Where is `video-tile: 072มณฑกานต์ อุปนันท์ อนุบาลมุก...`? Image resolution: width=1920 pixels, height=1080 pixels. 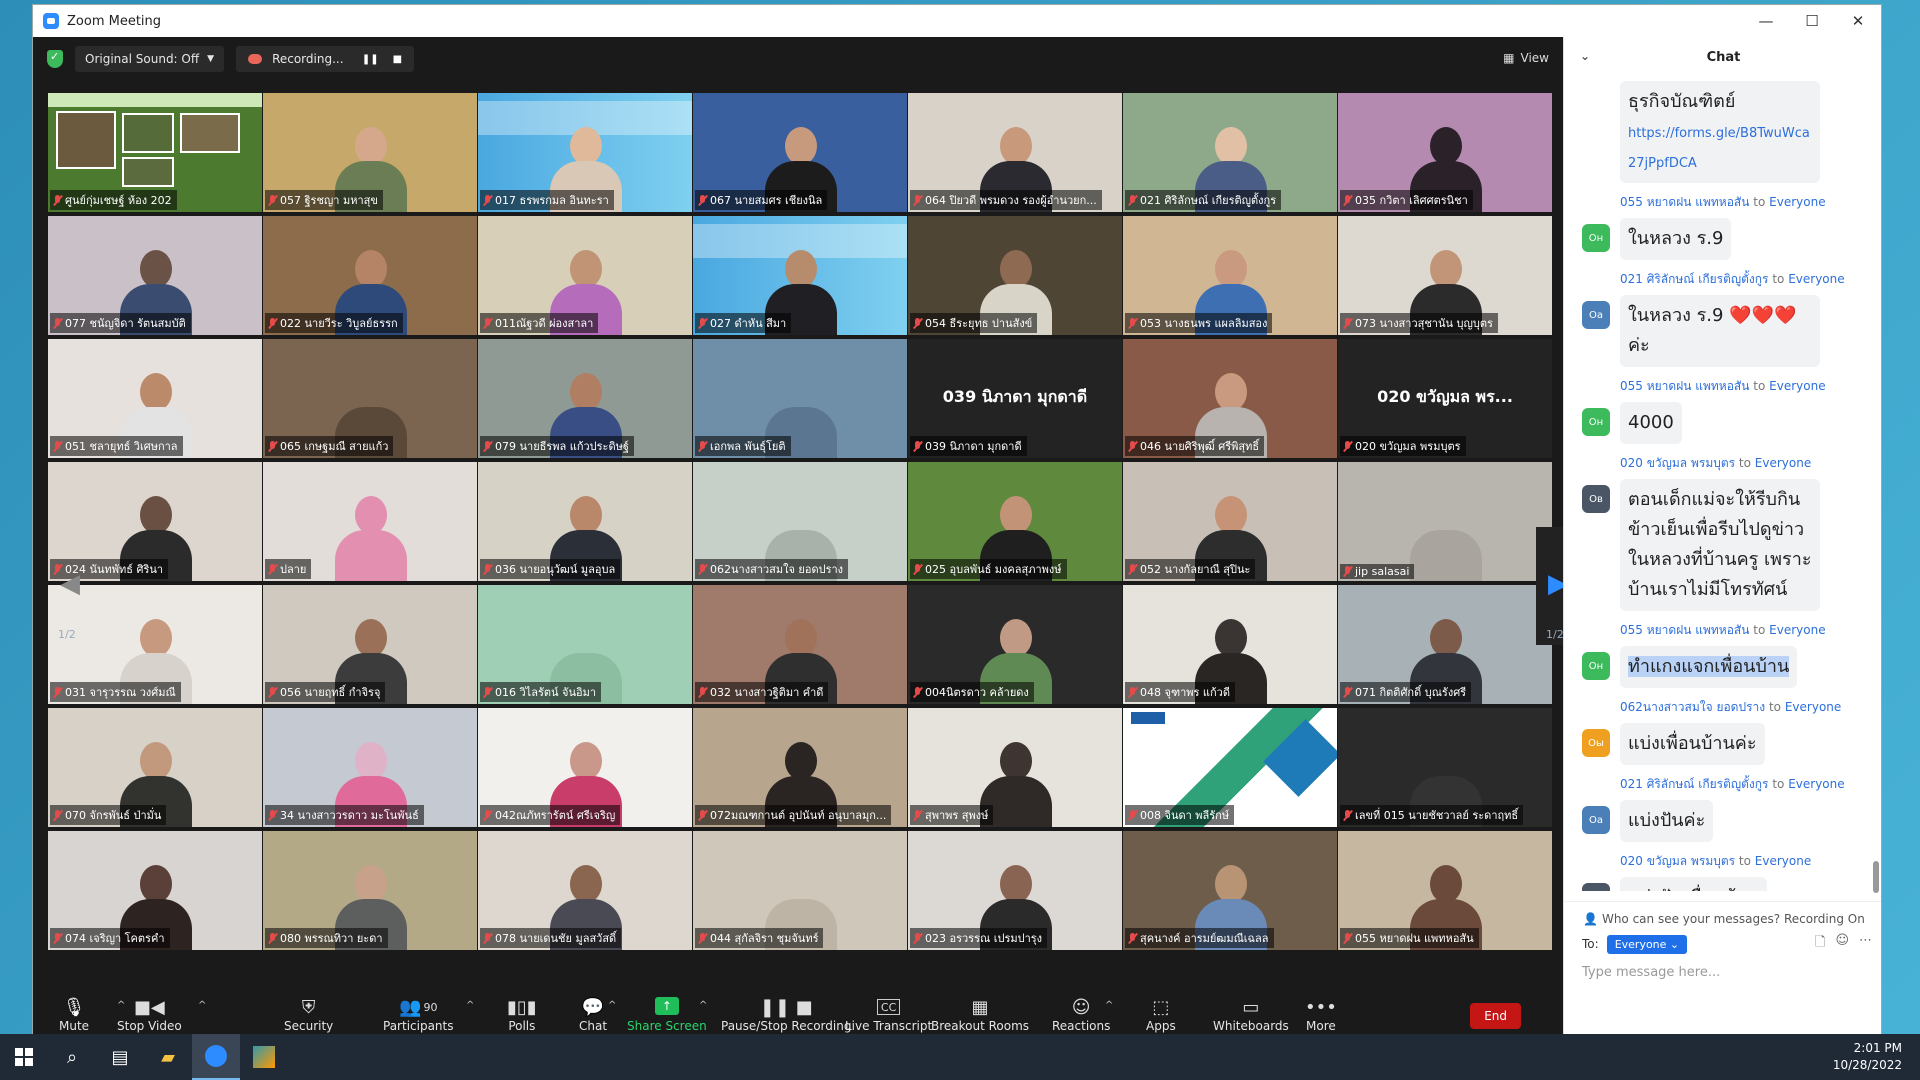 video-tile: 072มณฑกานต์ อุปนันท์ อนุบาลมุก... is located at coordinates (800, 767).